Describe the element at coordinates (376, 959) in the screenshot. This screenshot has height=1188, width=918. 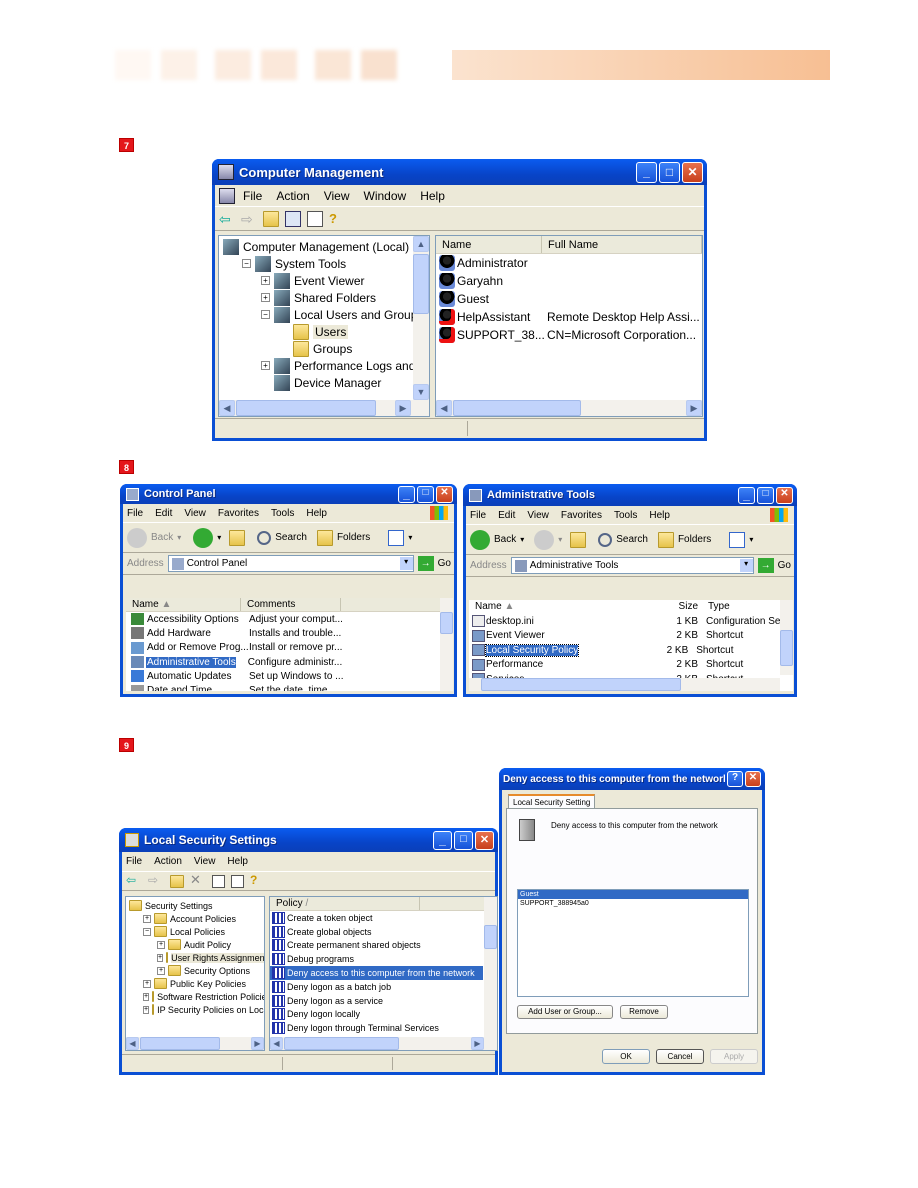
I see `policy-row: Debug programs` at that location.